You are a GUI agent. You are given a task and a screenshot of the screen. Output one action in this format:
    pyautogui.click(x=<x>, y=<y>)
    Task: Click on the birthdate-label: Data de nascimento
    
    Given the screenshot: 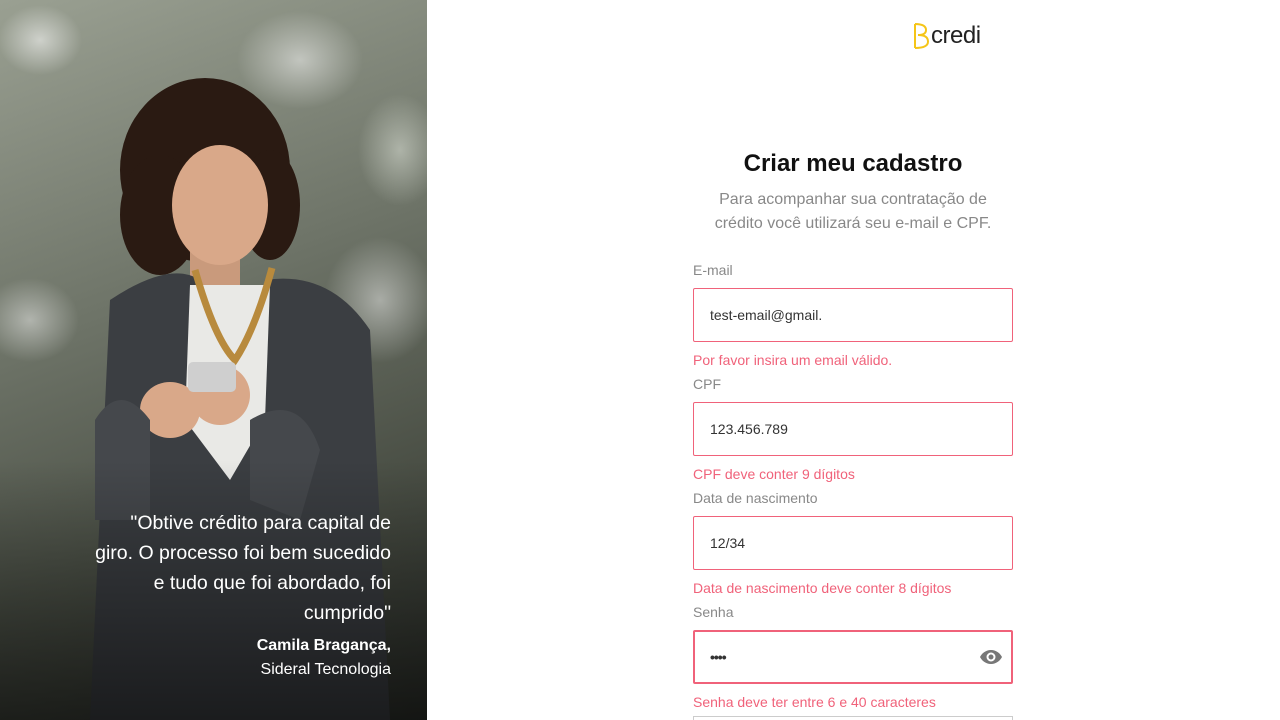 What is the action you would take?
    pyautogui.click(x=755, y=498)
    